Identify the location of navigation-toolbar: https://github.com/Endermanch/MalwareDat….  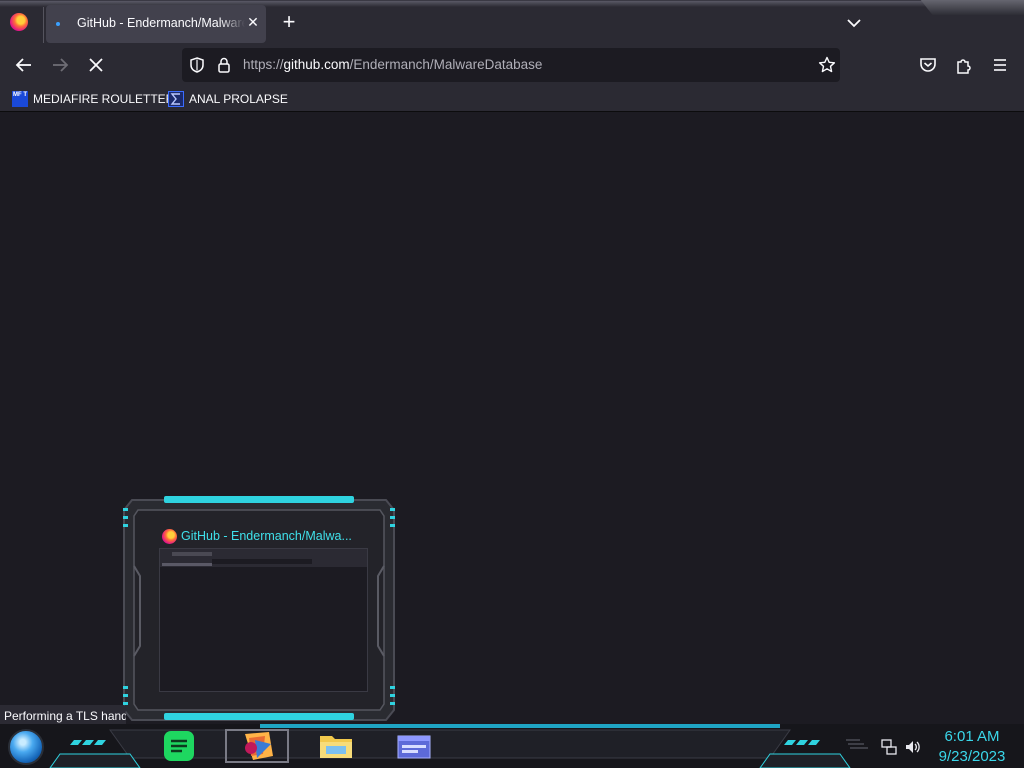
(512, 65).